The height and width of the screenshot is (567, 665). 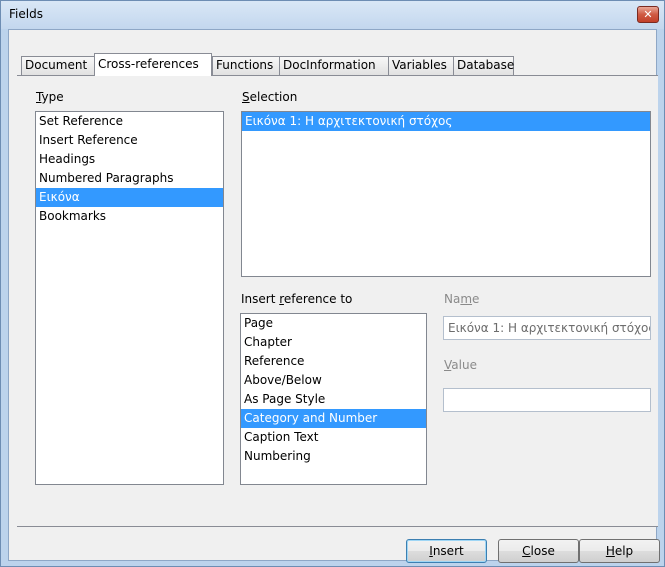 What do you see at coordinates (547, 400) in the screenshot?
I see `value-field` at bounding box center [547, 400].